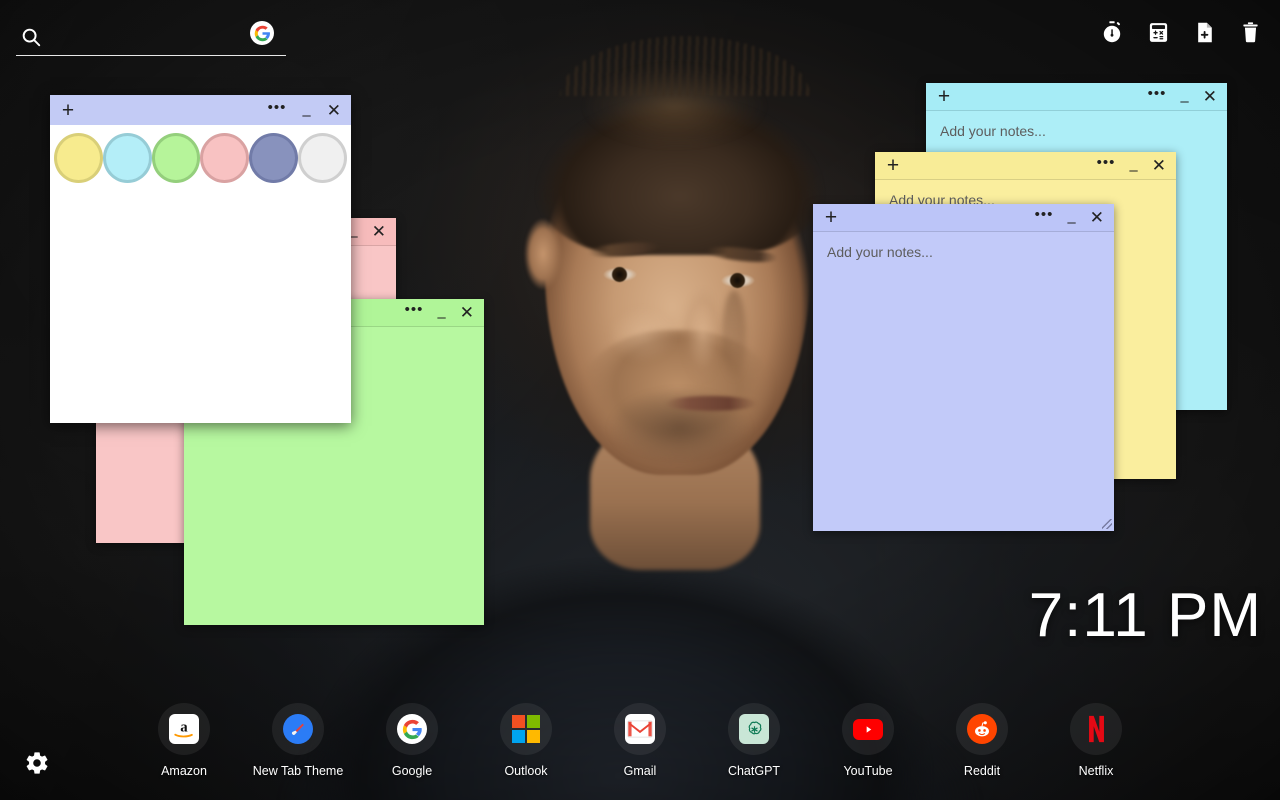 The image size is (1280, 800). I want to click on dock-item-new-tab-theme-label: New Tab Theme, so click(298, 771).